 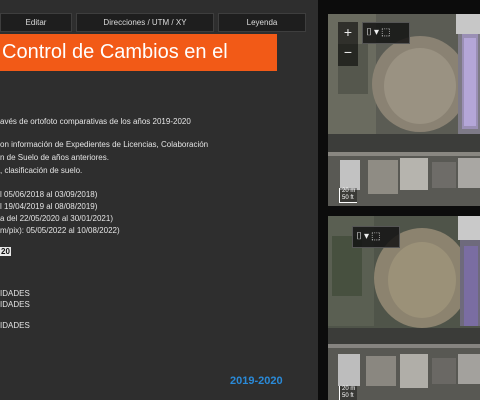 I want to click on date-range-line: l 19/04/2019 al 08/08/2019), so click(x=49, y=206).